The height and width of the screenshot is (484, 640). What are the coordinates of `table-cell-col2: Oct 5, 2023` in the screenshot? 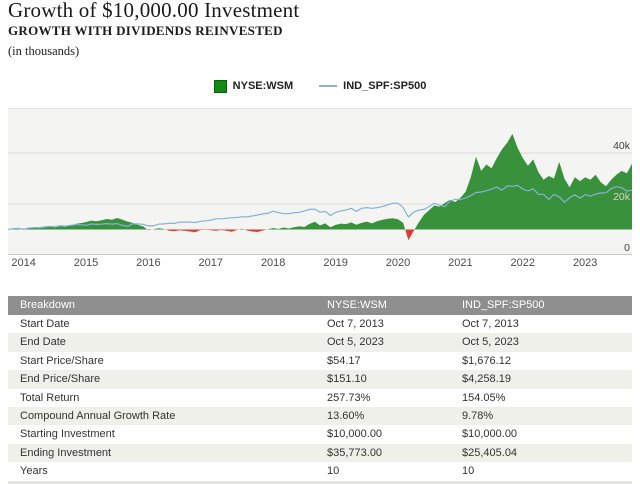 It's located at (490, 342).